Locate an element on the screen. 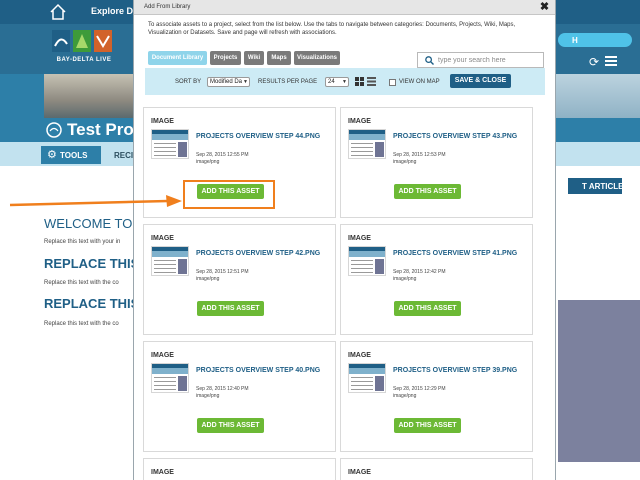 This screenshot has width=640, height=480. list-view-icon is located at coordinates (371, 81).